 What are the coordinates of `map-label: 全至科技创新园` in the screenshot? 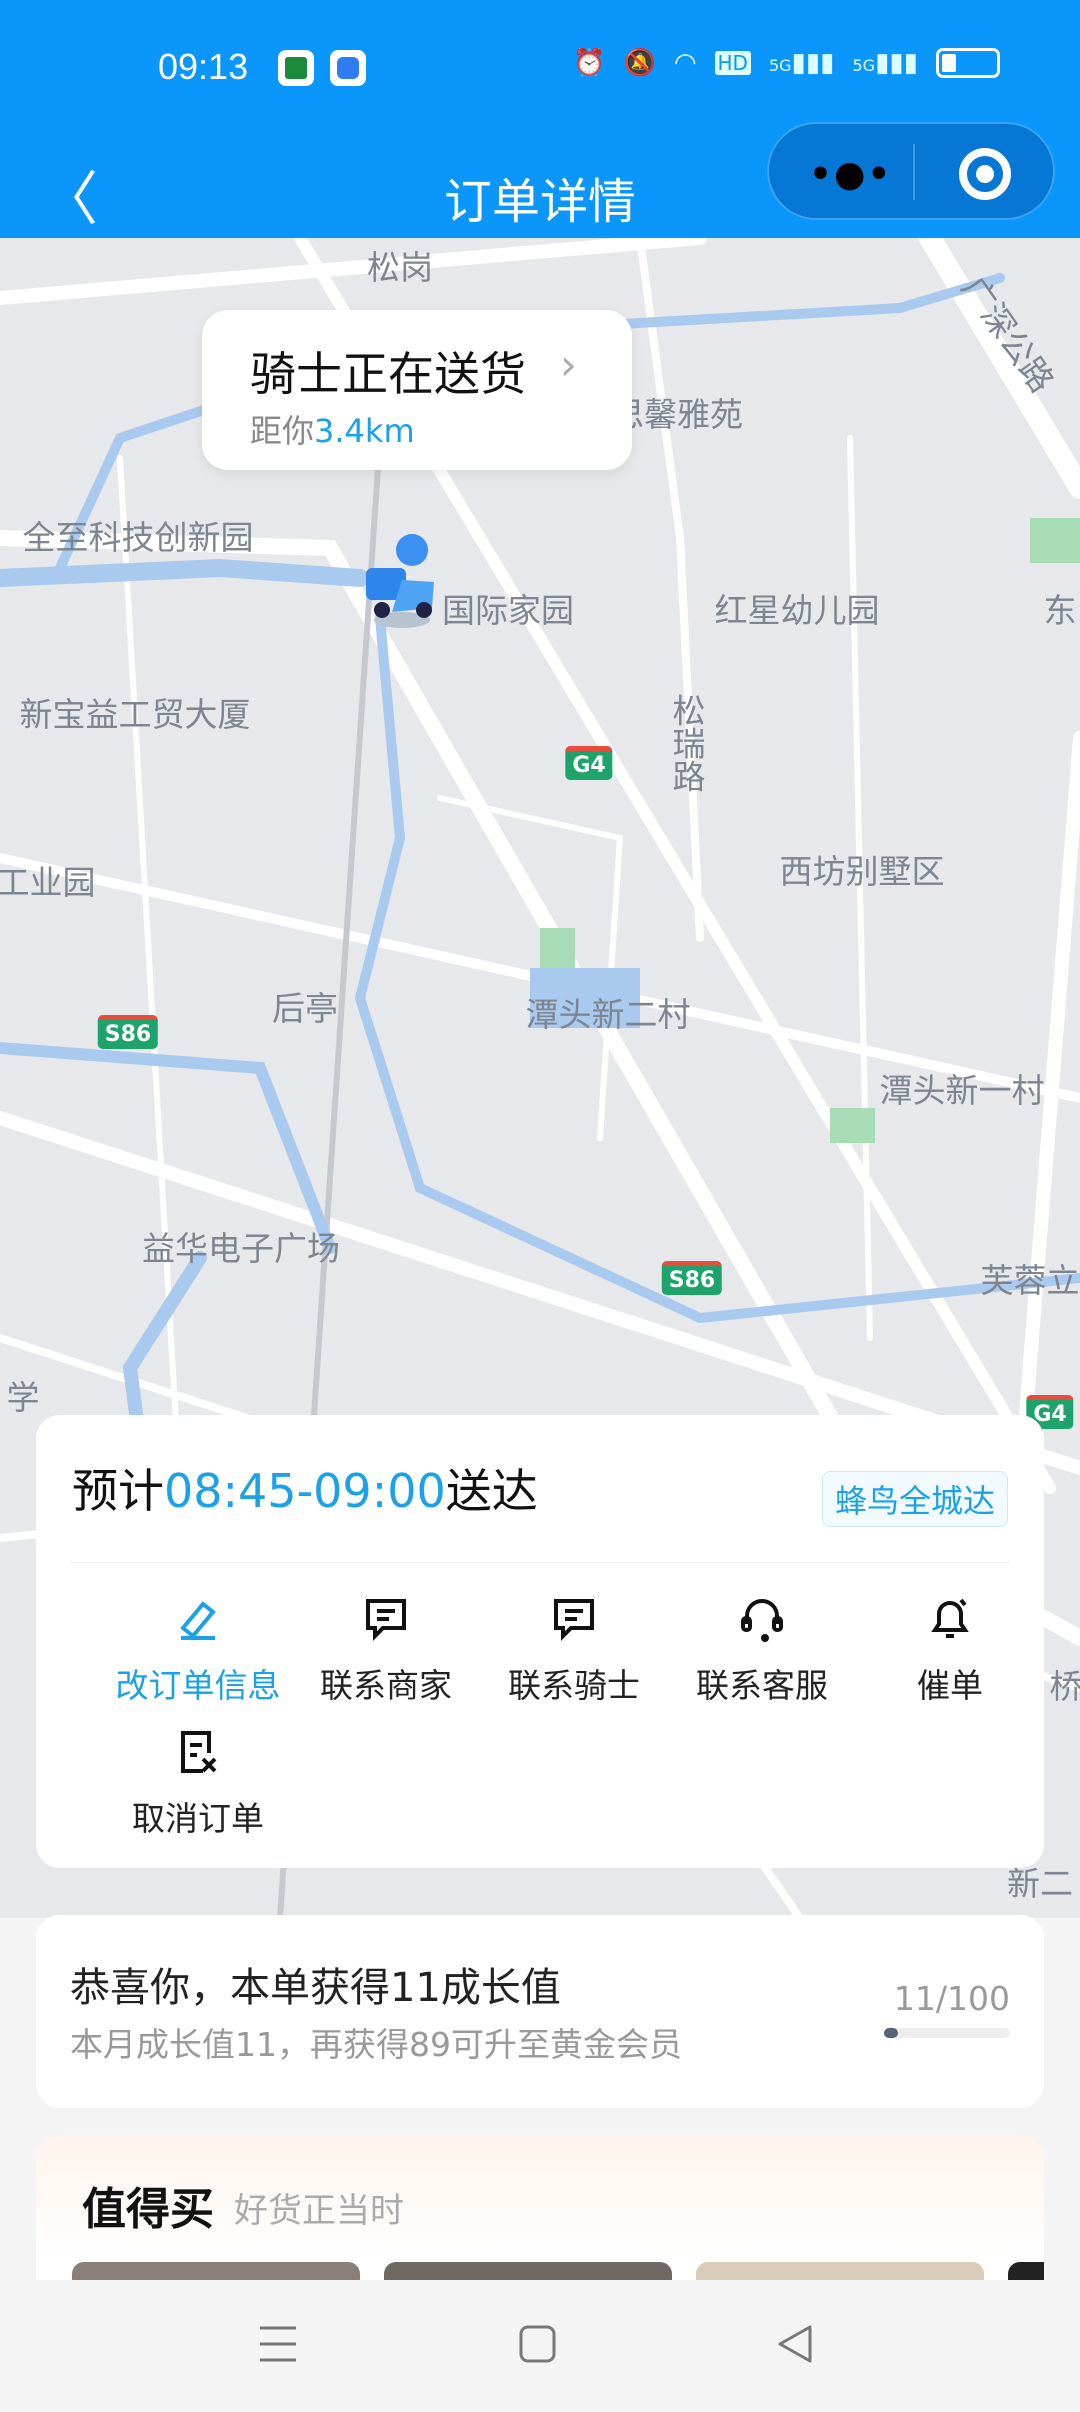 It's located at (138, 537).